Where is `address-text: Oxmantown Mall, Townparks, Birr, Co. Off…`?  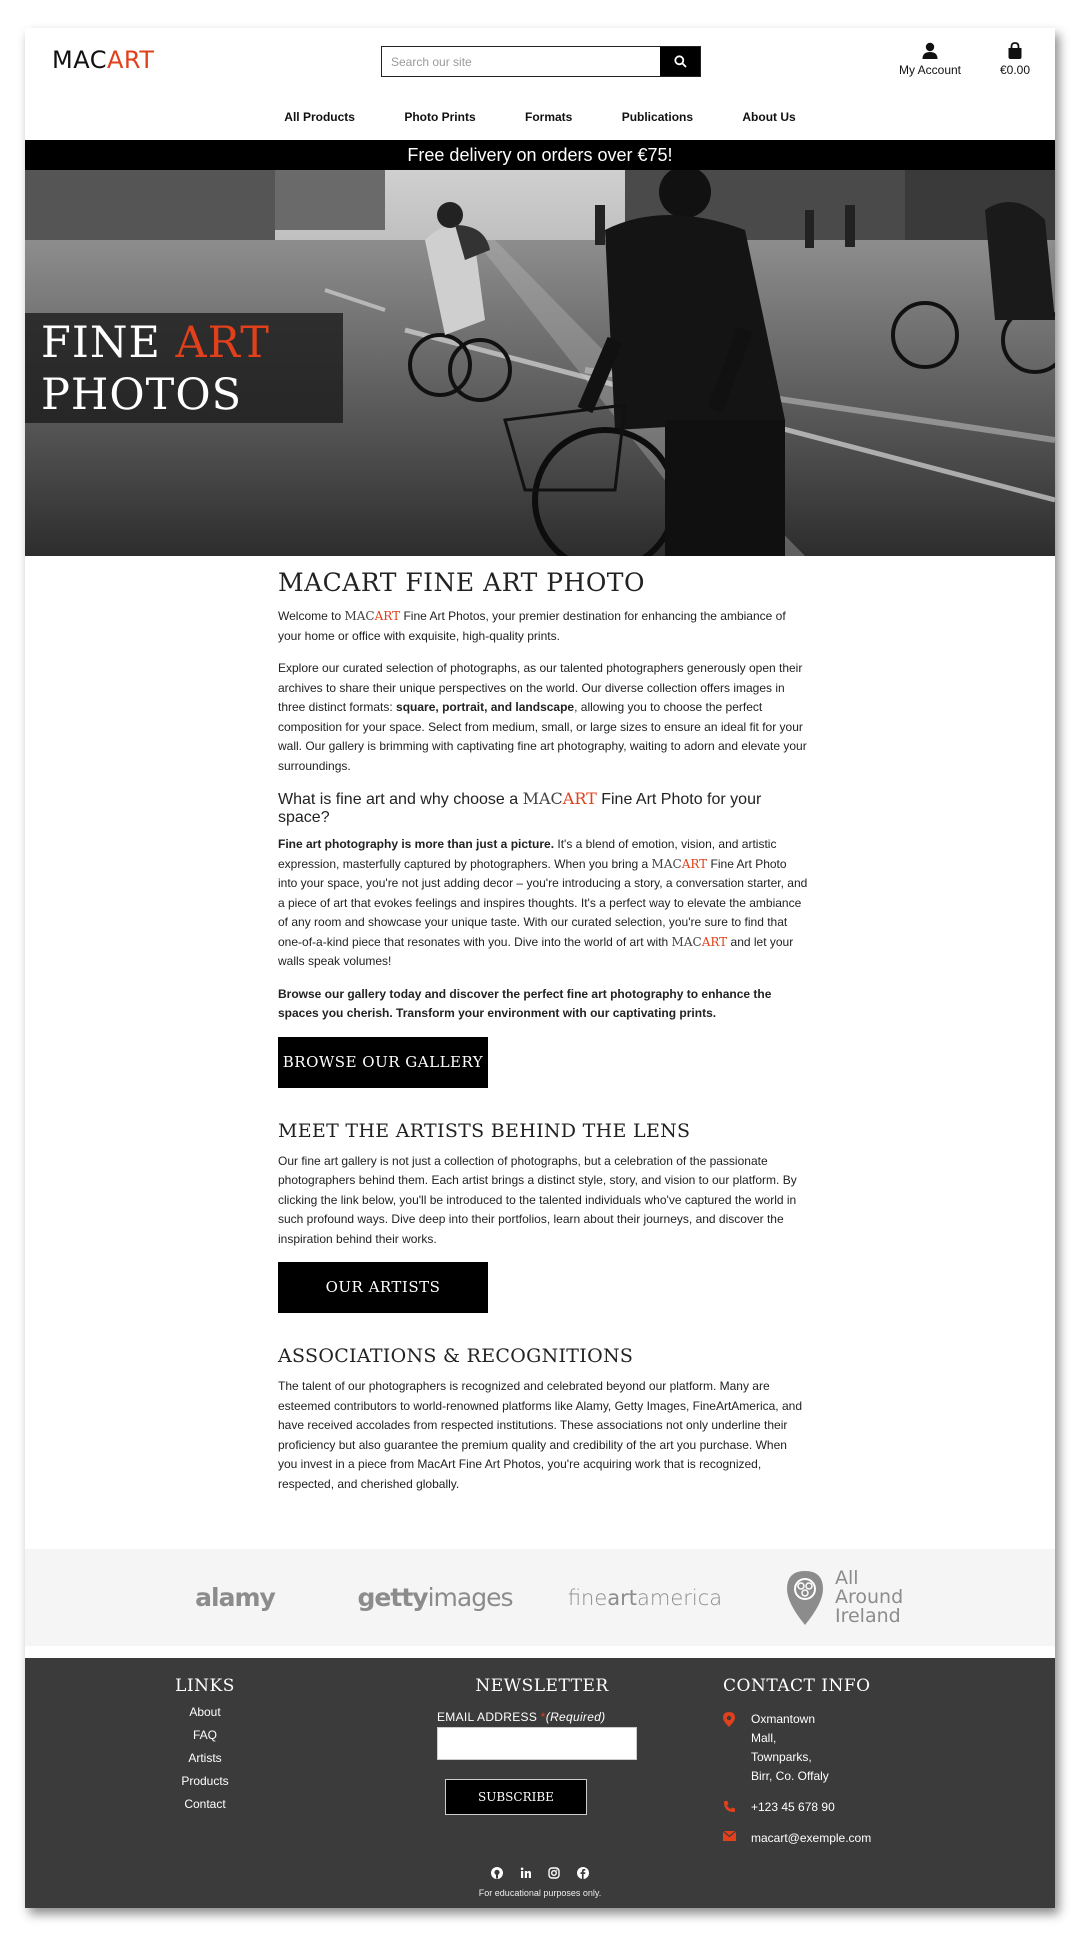
address-text: Oxmantown Mall, Townparks, Birr, Co. Off… is located at coordinates (790, 1747).